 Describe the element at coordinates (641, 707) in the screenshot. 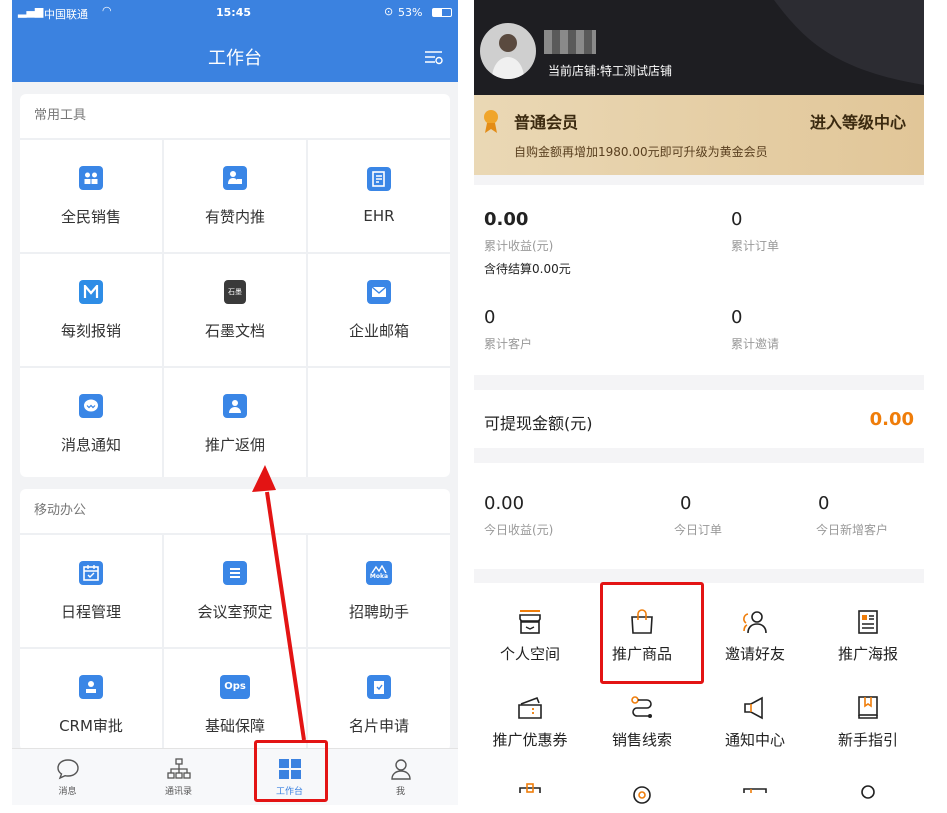

I see `route-icon` at that location.